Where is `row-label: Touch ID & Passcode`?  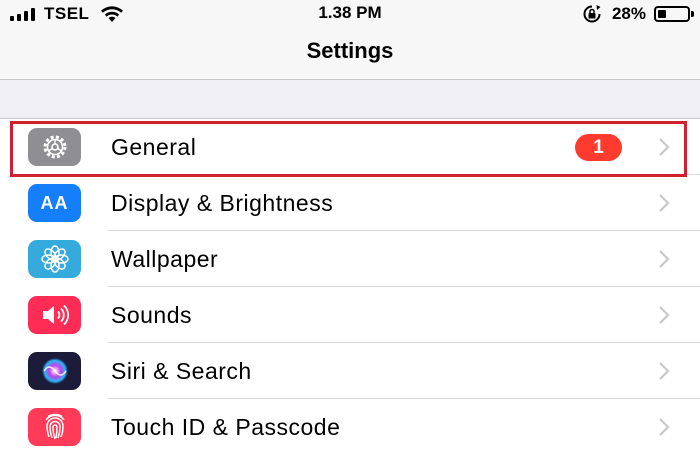
row-label: Touch ID & Passcode is located at coordinates (226, 427).